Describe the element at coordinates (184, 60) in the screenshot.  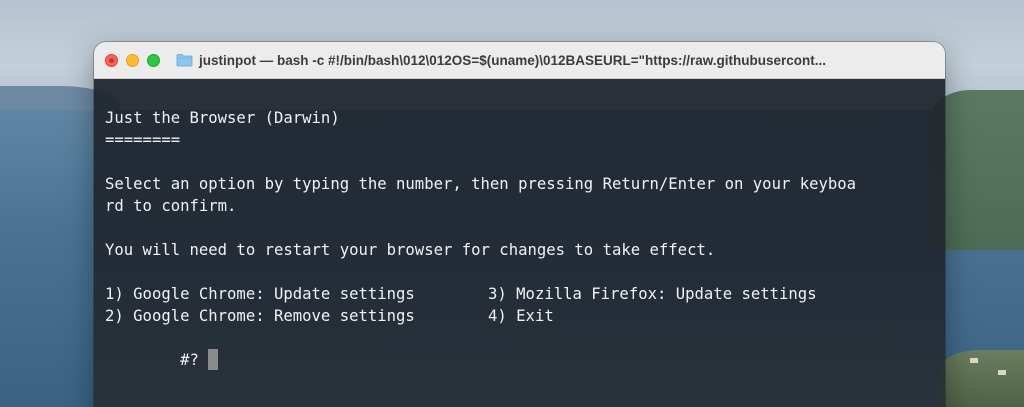
I see `folder-icon` at that location.